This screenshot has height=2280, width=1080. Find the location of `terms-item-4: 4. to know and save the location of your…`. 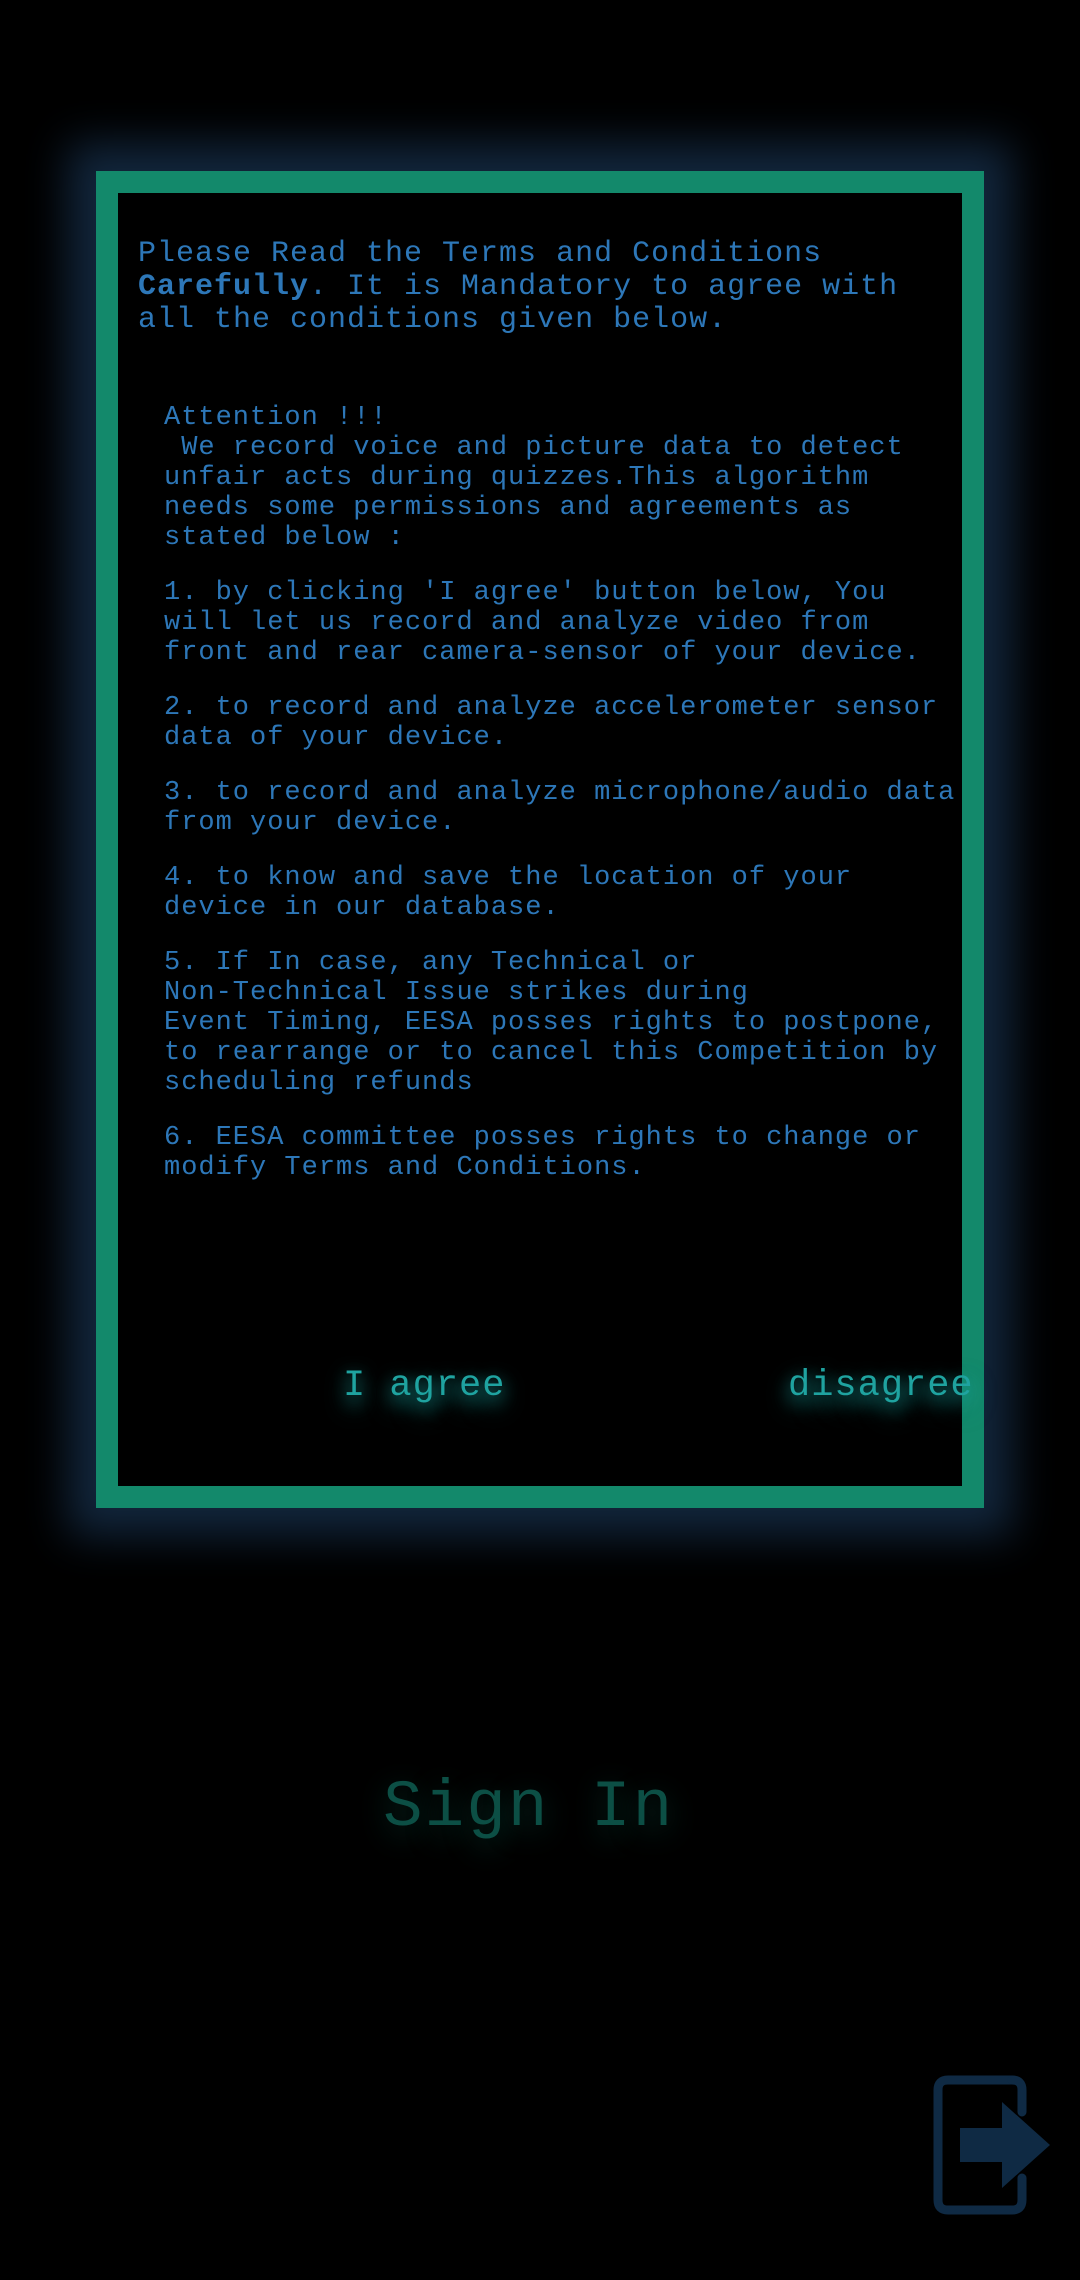

terms-item-4: 4. to know and save the location of your… is located at coordinates (517, 893).